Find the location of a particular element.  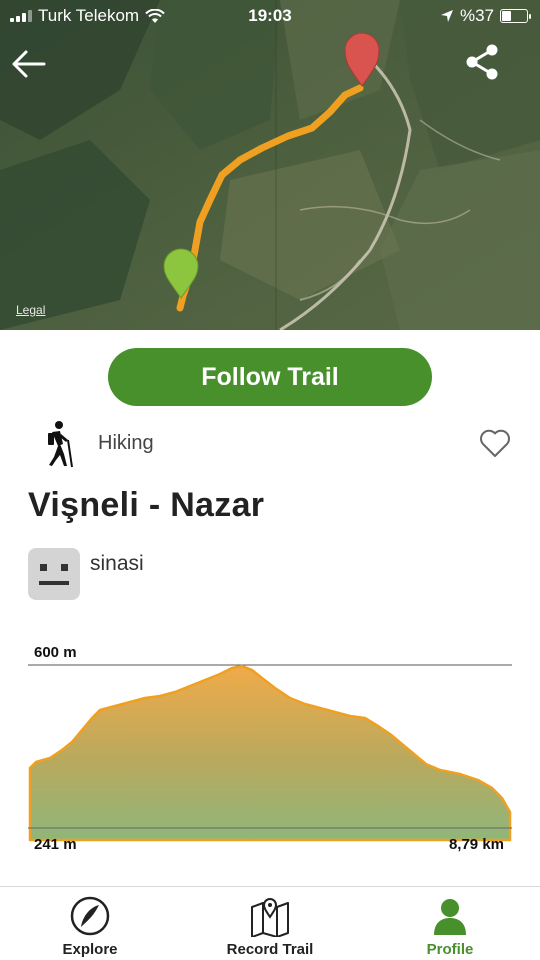

location-arrow-icon is located at coordinates (446, 16).